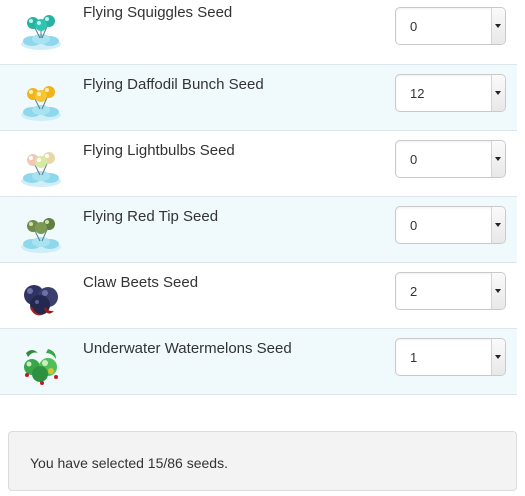  I want to click on seed-name: Underwater Watermelons Seed, so click(187, 348).